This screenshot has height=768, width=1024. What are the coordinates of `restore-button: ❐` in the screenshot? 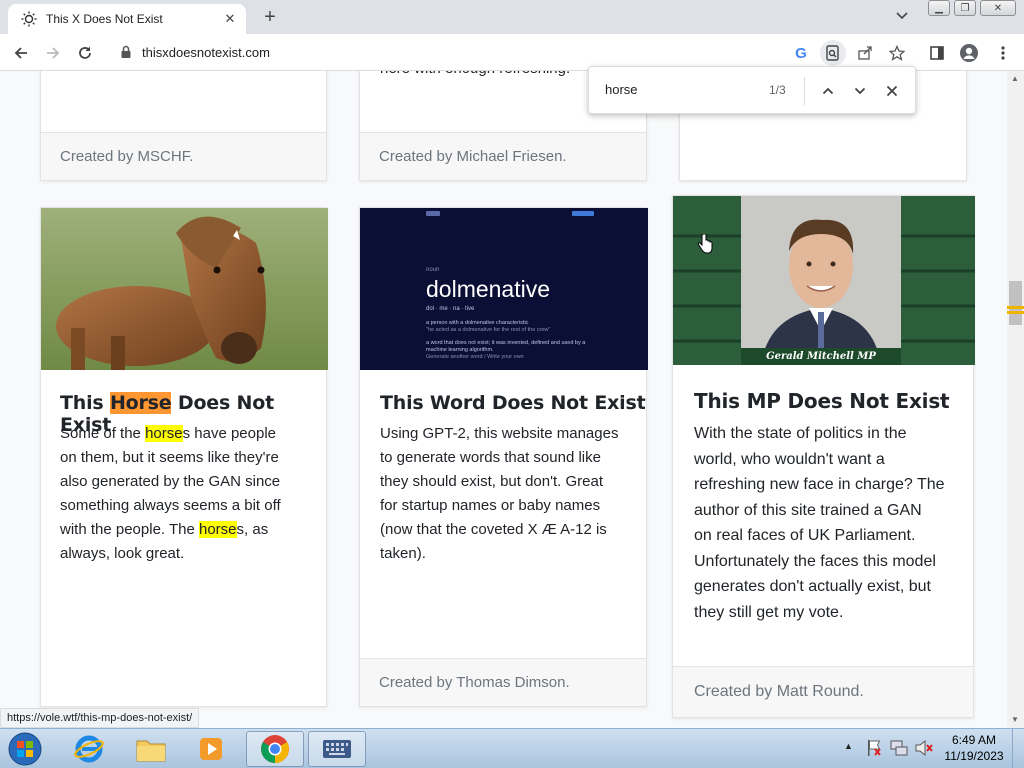 It's located at (965, 8).